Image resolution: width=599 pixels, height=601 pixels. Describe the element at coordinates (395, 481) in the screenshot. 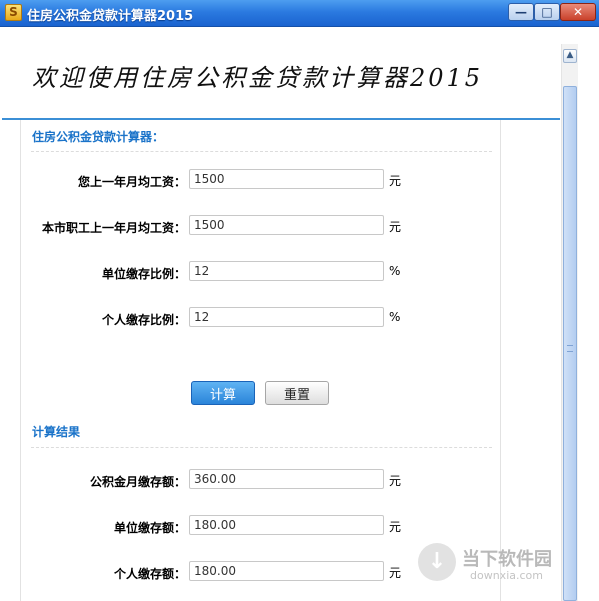

I see `total-deposit-unit: 元` at that location.